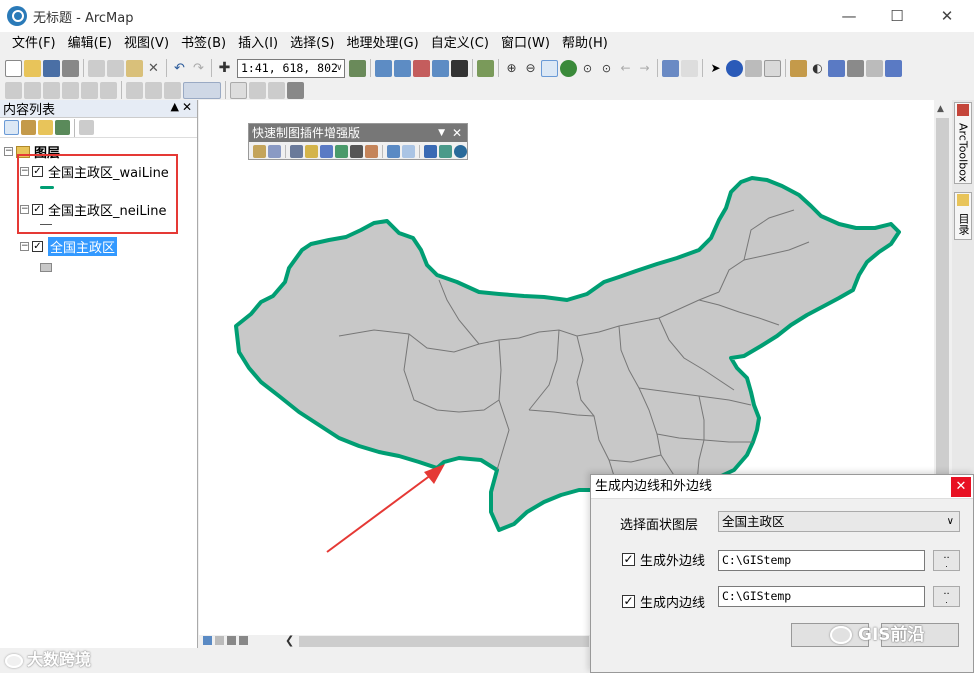 This screenshot has height=673, width=974. What do you see at coordinates (485, 68) in the screenshot?
I see `model-builder-icon` at bounding box center [485, 68].